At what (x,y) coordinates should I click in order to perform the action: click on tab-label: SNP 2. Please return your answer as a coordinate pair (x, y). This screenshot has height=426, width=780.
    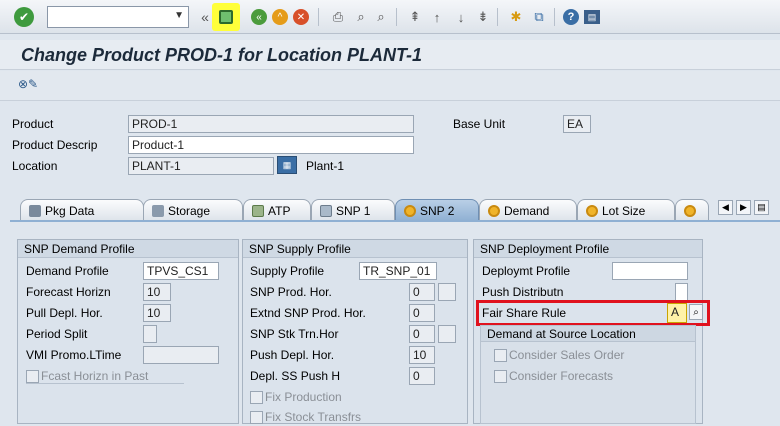
    Looking at the image, I should click on (437, 210).